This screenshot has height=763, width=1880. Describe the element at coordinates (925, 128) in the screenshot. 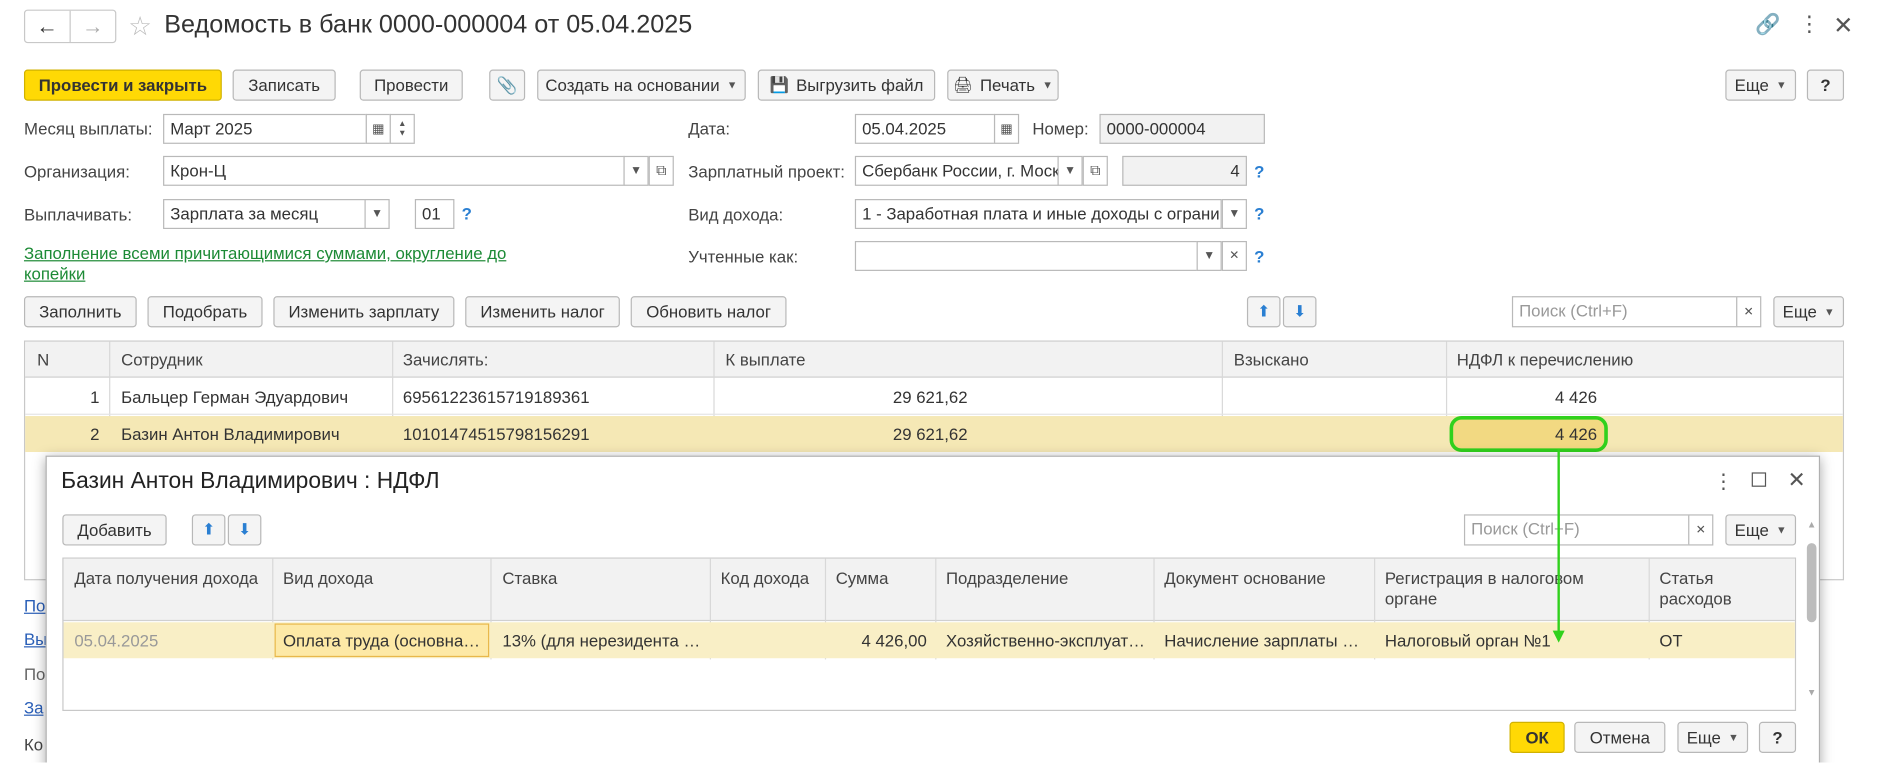

I see `date-field: 05.04.2025` at that location.